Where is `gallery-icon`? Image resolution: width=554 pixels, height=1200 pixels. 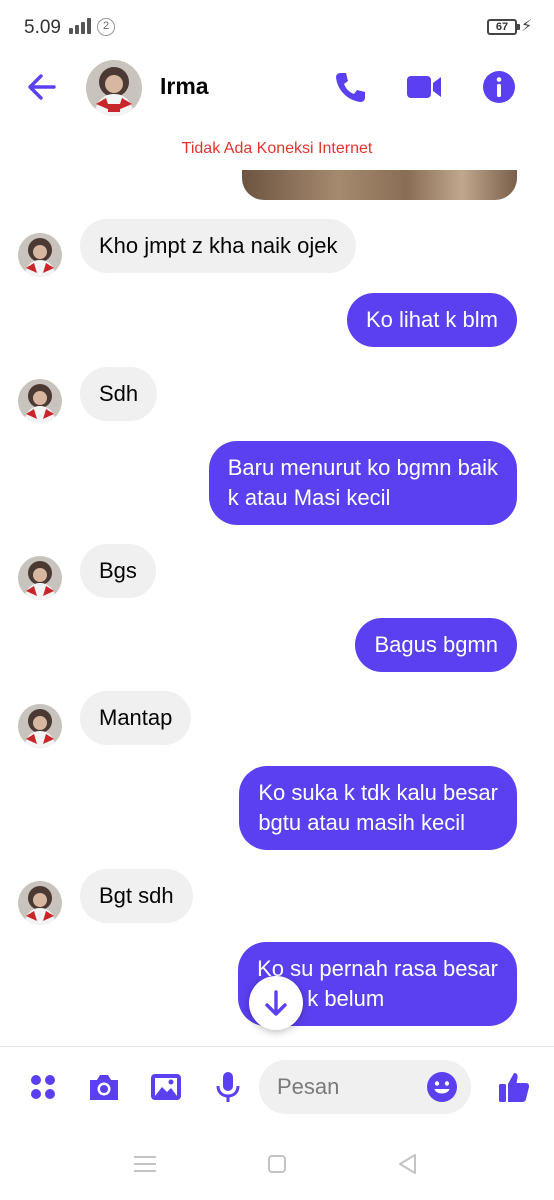
gallery-icon is located at coordinates (166, 1087).